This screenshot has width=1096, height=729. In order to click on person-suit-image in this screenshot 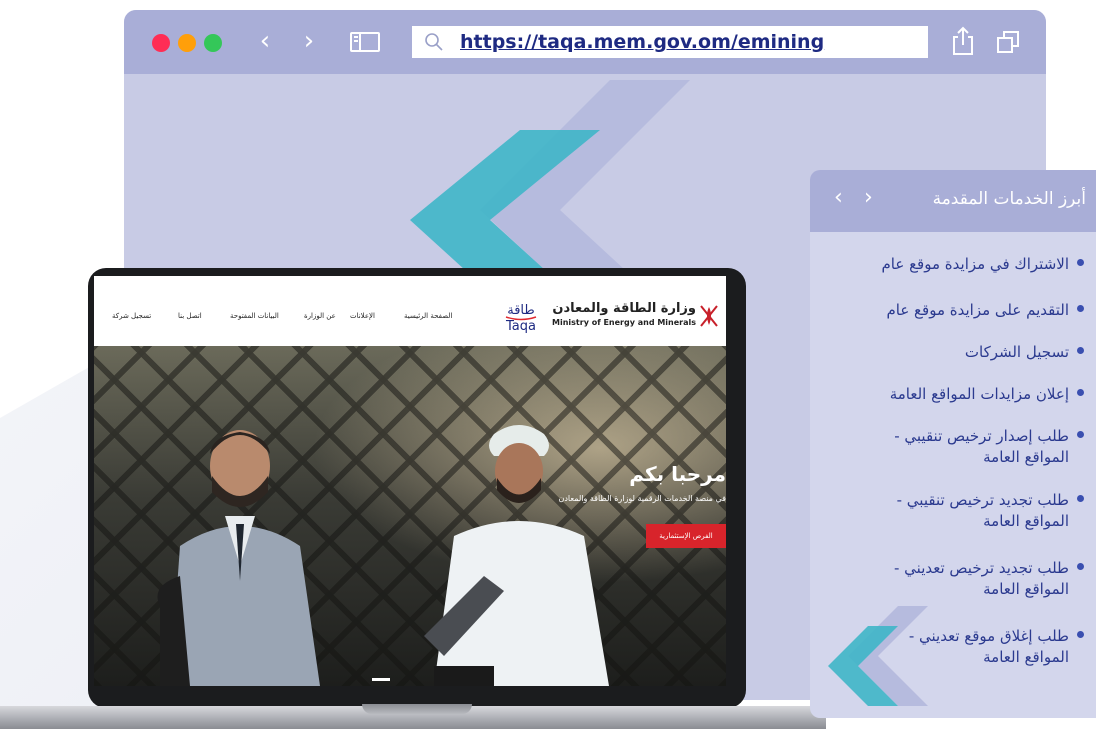, I will do `click(238, 558)`.